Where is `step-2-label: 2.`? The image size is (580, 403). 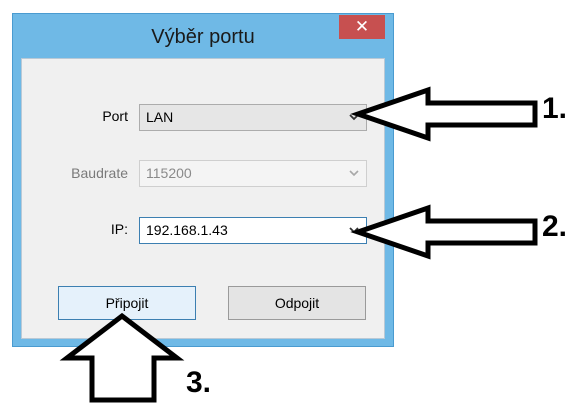
step-2-label: 2. is located at coordinates (555, 226).